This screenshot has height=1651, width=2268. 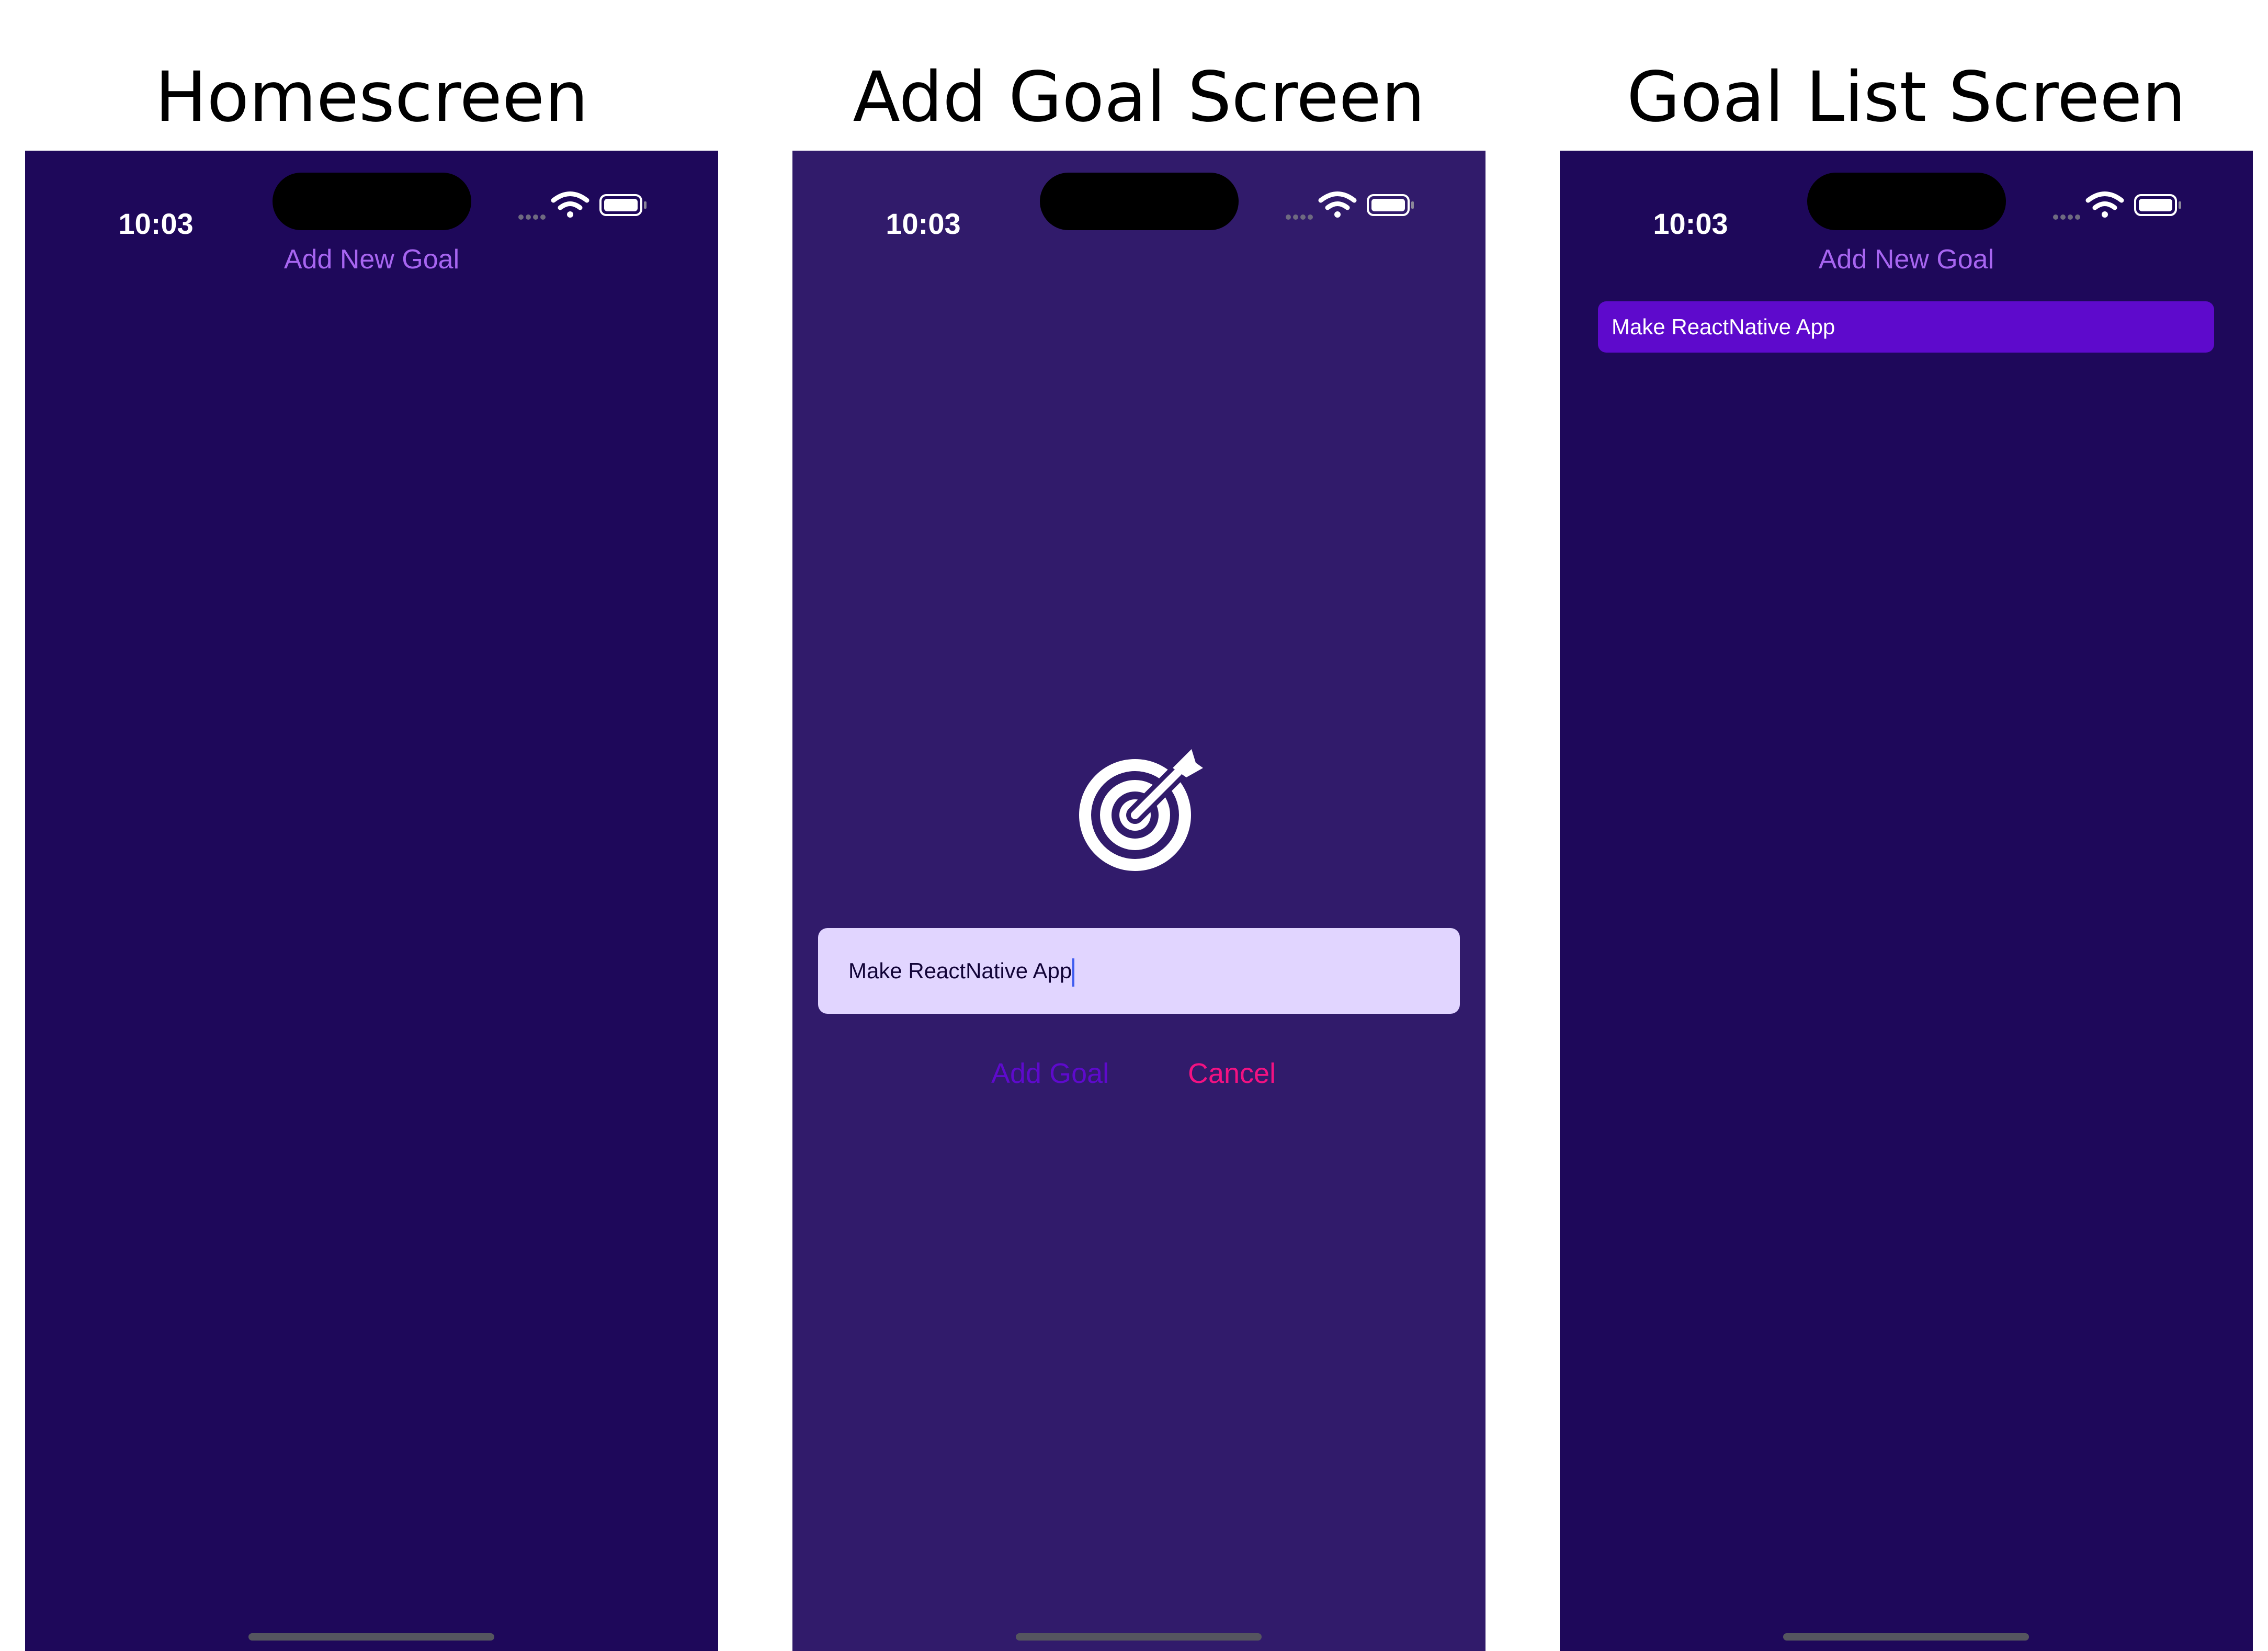 What do you see at coordinates (1073, 972) in the screenshot?
I see `text-cursor` at bounding box center [1073, 972].